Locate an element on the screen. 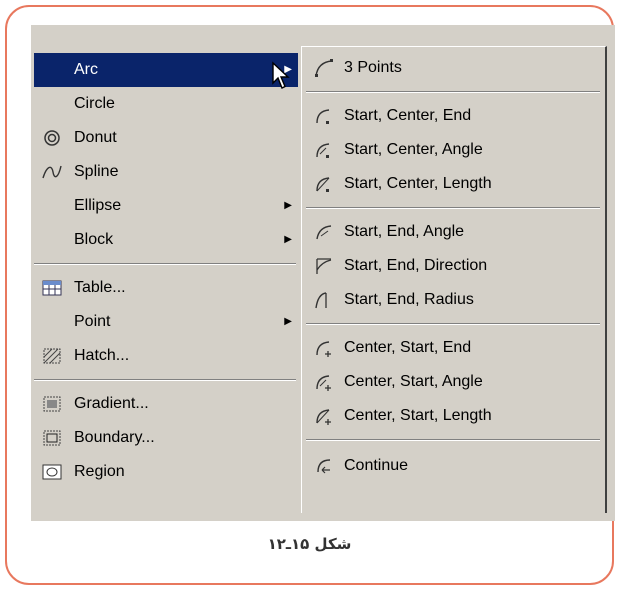 The width and height of the screenshot is (621, 592). menu-item-ellipse: Ellipse ▶ is located at coordinates (166, 206).